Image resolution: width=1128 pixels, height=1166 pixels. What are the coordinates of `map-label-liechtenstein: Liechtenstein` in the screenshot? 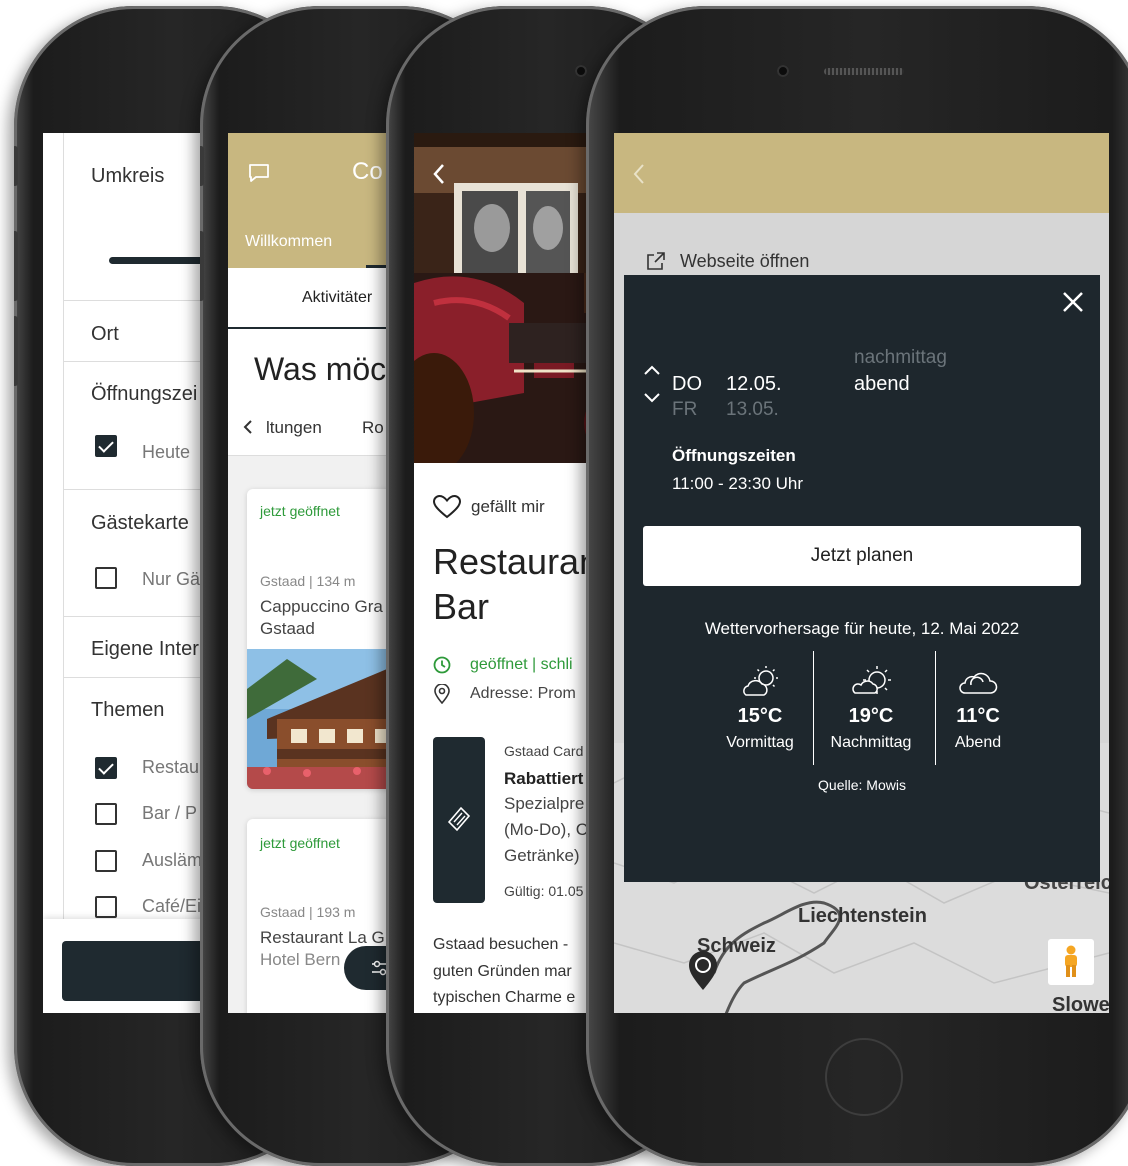 It's located at (862, 916).